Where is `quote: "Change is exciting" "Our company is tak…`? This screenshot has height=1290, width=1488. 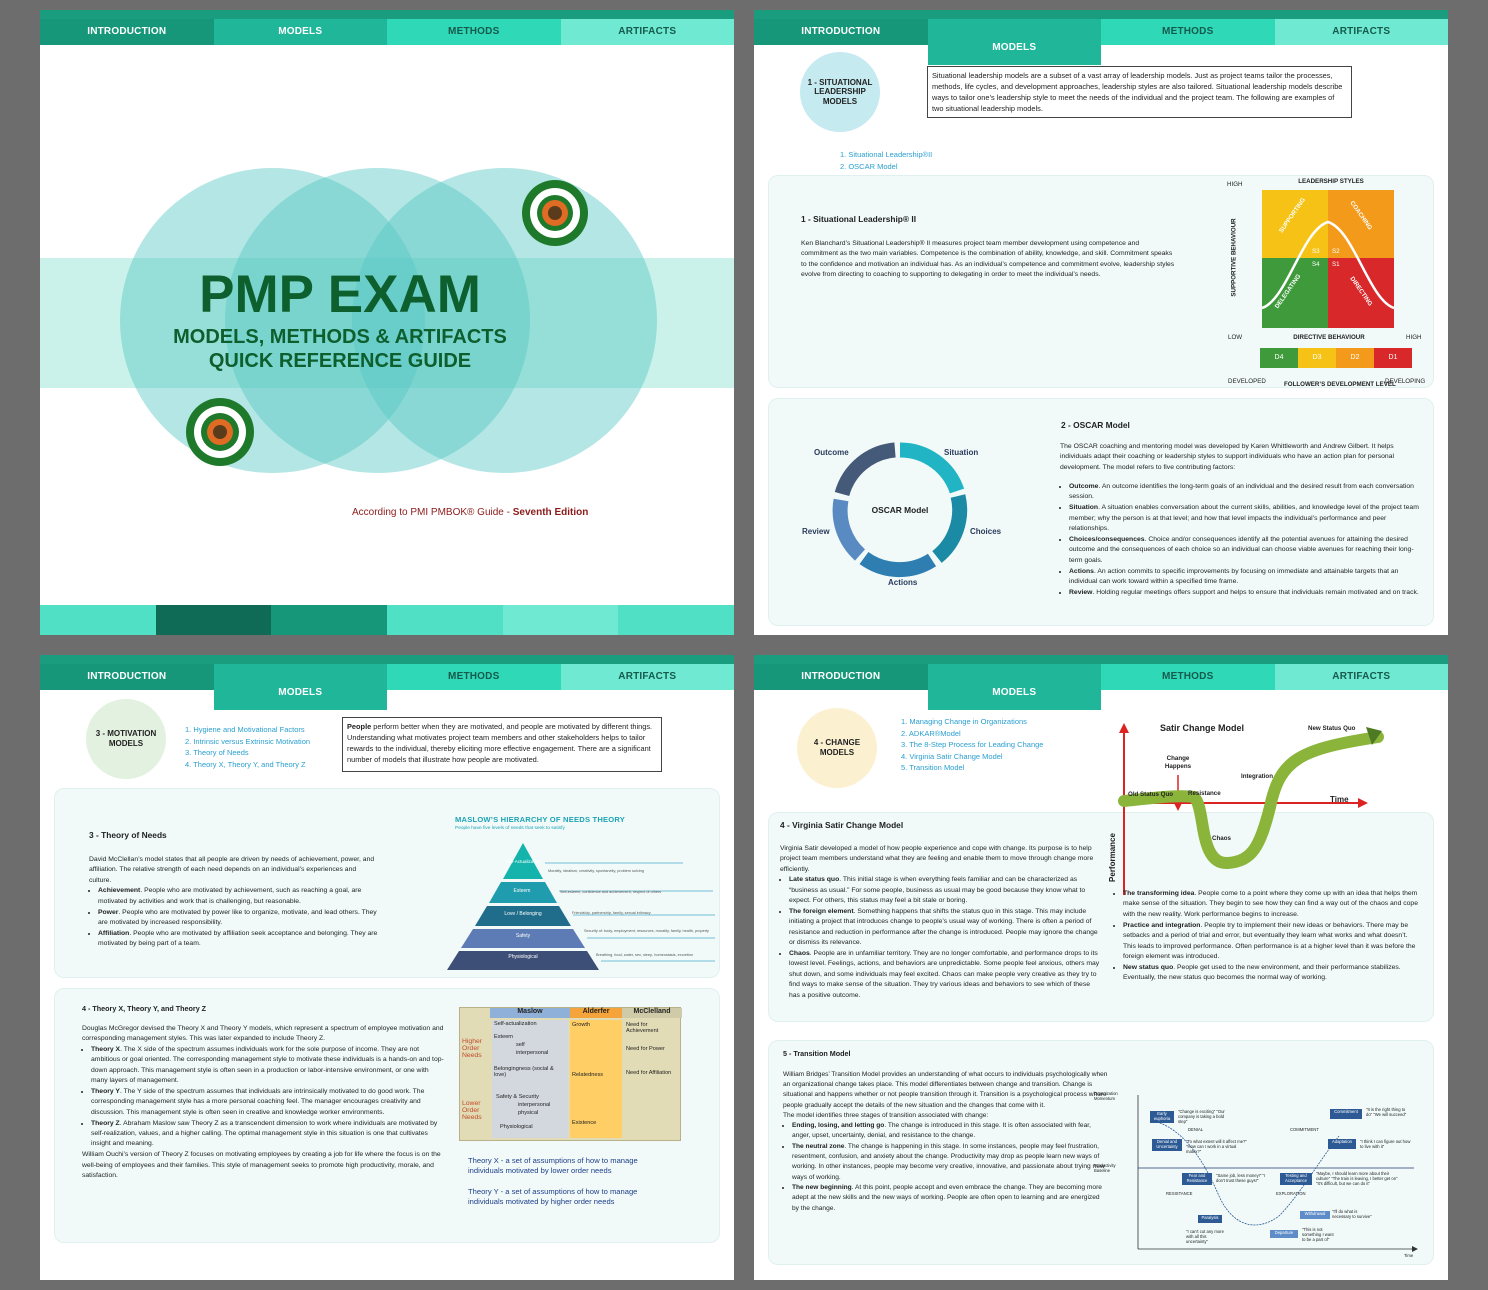
quote: "Change is exciting" "Our company is tak… is located at coordinates (1201, 1116).